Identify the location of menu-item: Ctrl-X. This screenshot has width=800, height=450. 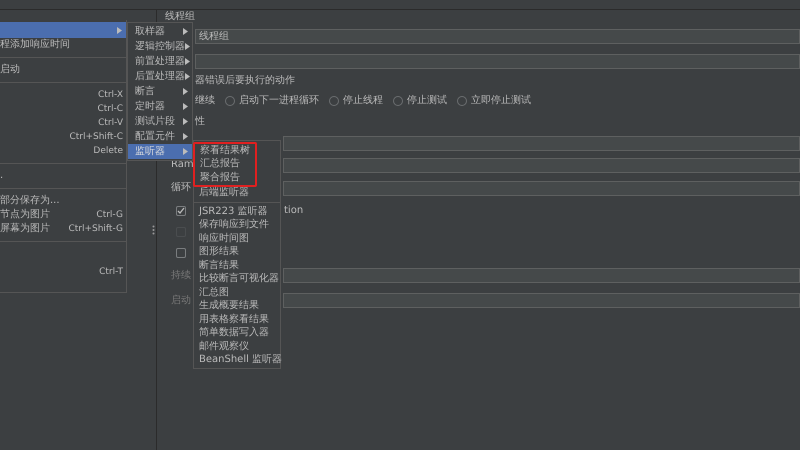
(63, 95).